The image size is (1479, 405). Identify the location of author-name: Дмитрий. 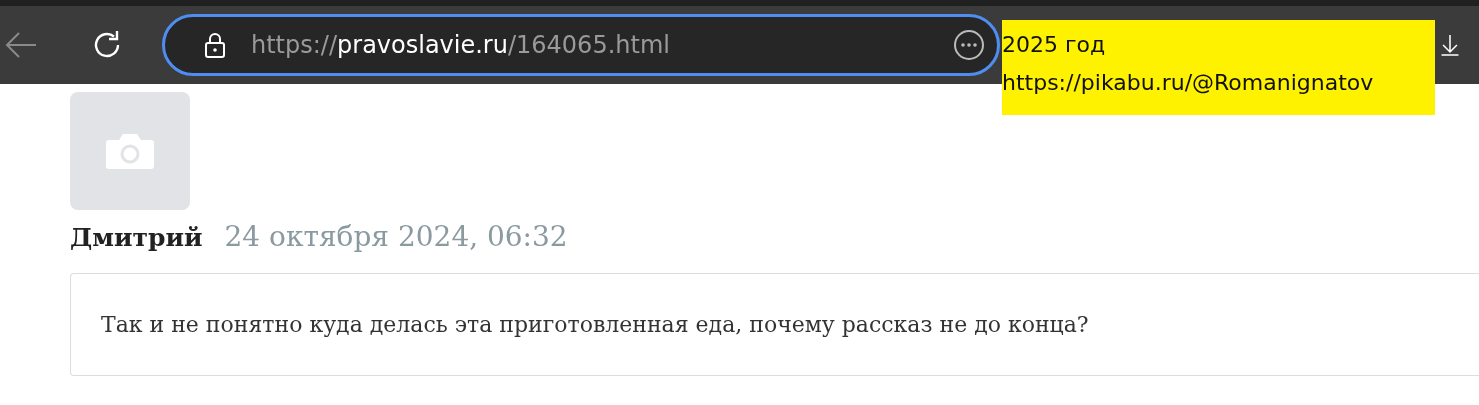
(136, 237).